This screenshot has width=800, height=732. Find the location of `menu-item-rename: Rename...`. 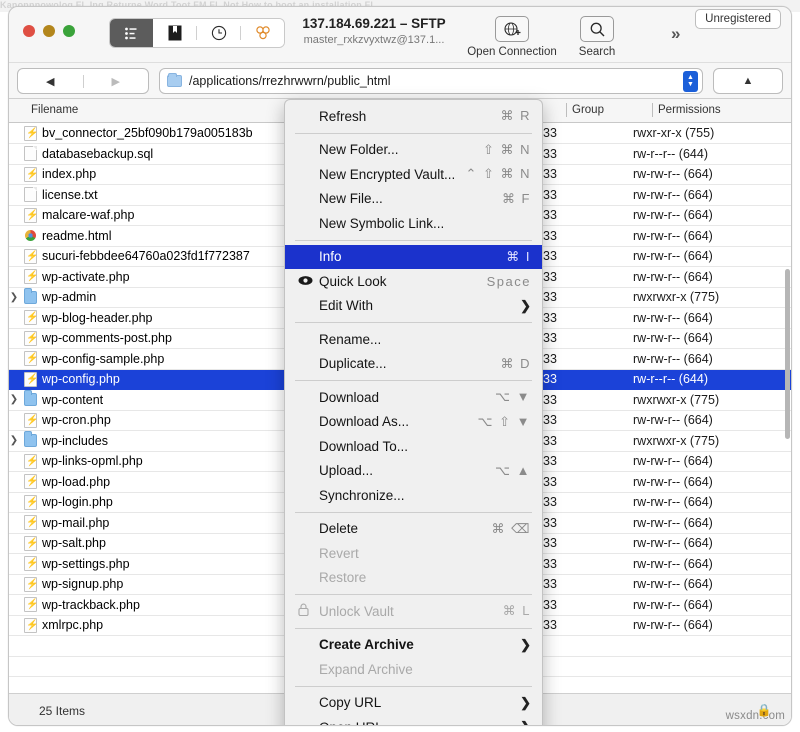

menu-item-rename: Rename... is located at coordinates (413, 339).